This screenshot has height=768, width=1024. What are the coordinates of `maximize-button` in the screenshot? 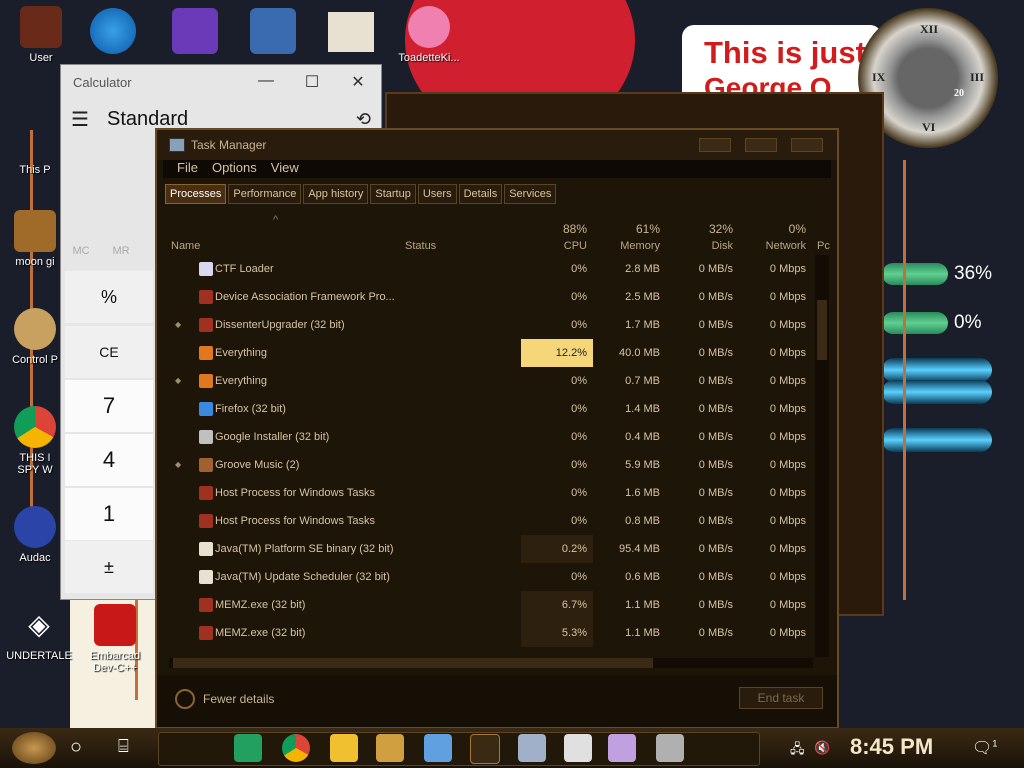 It's located at (761, 145).